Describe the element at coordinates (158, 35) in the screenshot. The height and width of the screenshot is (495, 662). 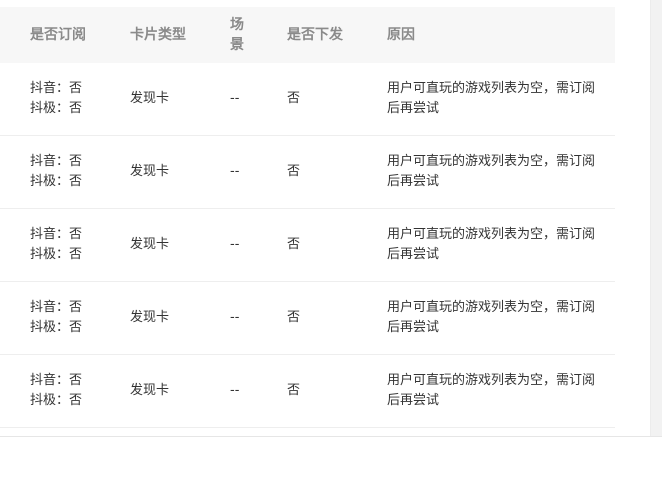
I see `header-card-type: 卡片类型` at that location.